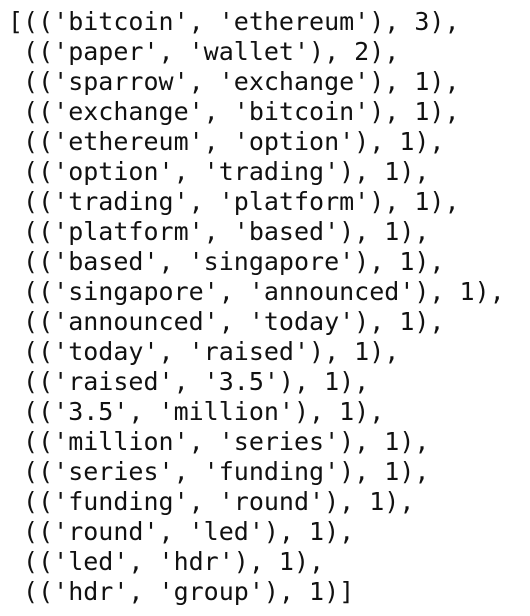 The height and width of the screenshot is (616, 530). I want to click on output-line: (('trading', 'platform'), 1),, so click(234, 201).